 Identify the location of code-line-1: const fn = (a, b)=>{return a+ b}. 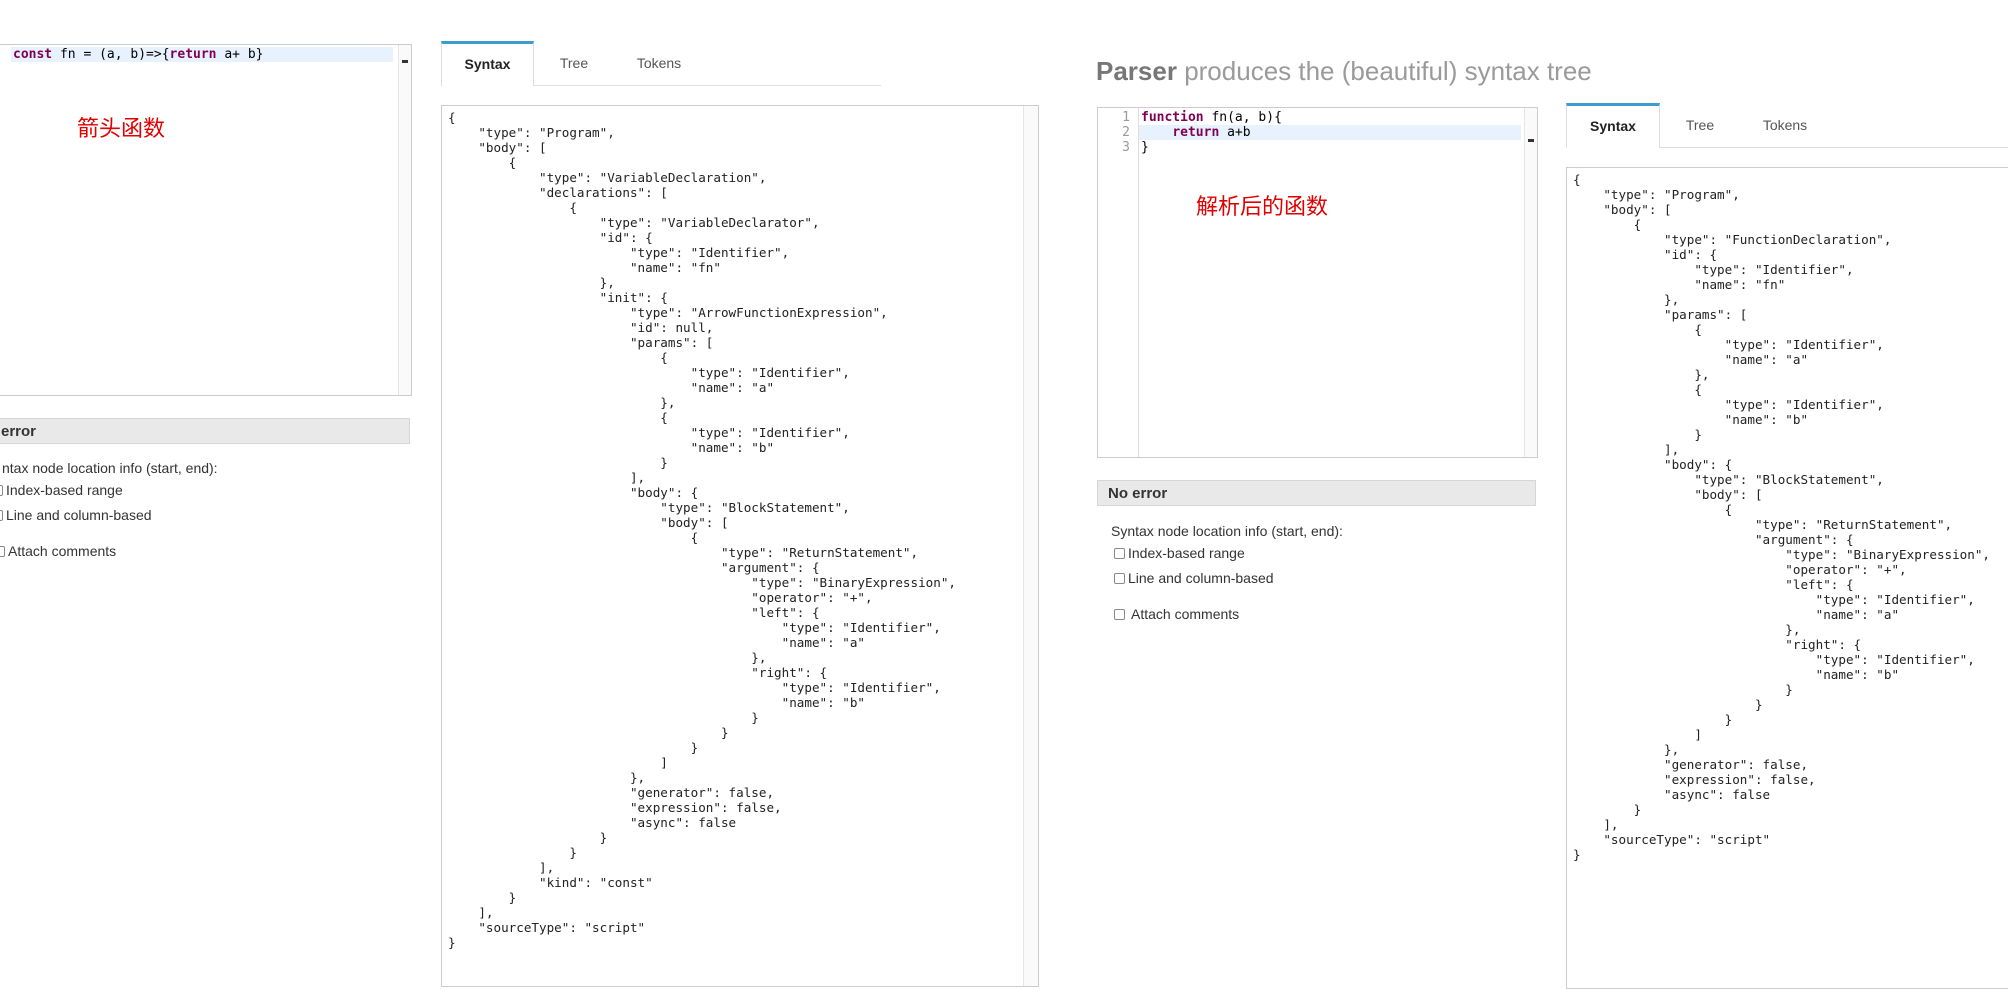
(138, 54).